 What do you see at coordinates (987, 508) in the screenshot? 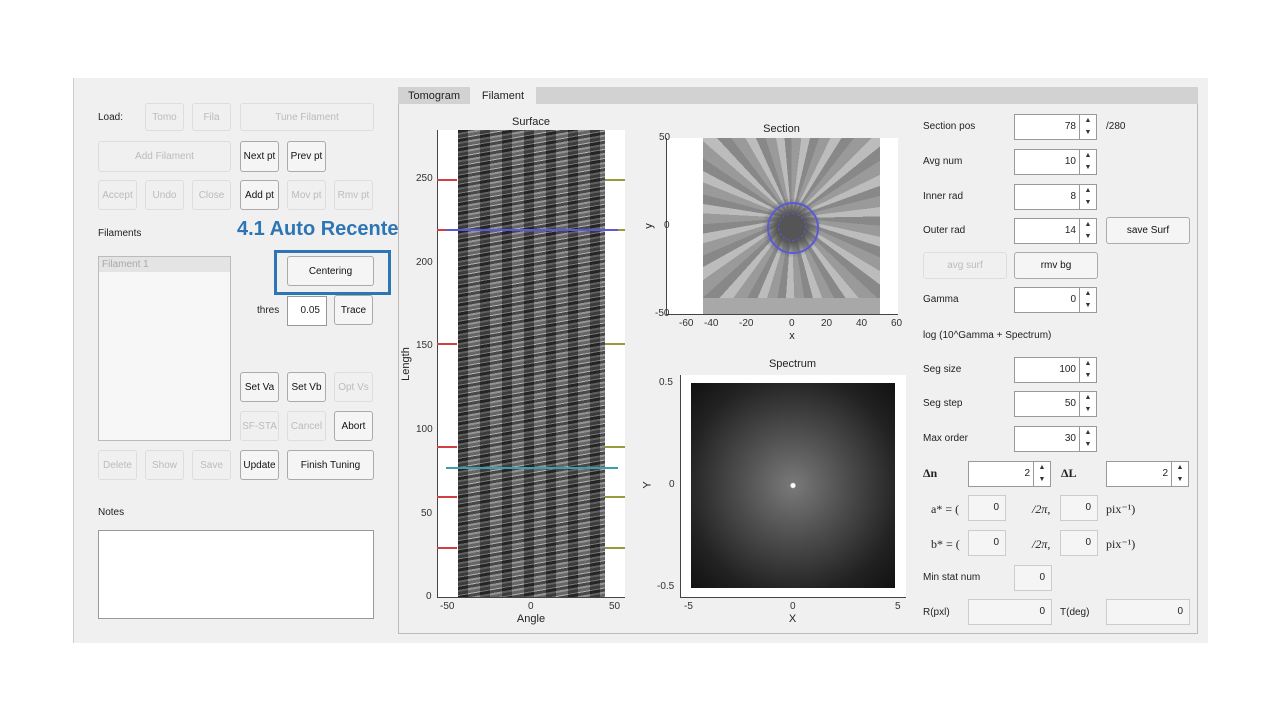
I see `a-star-x-input: 0` at bounding box center [987, 508].